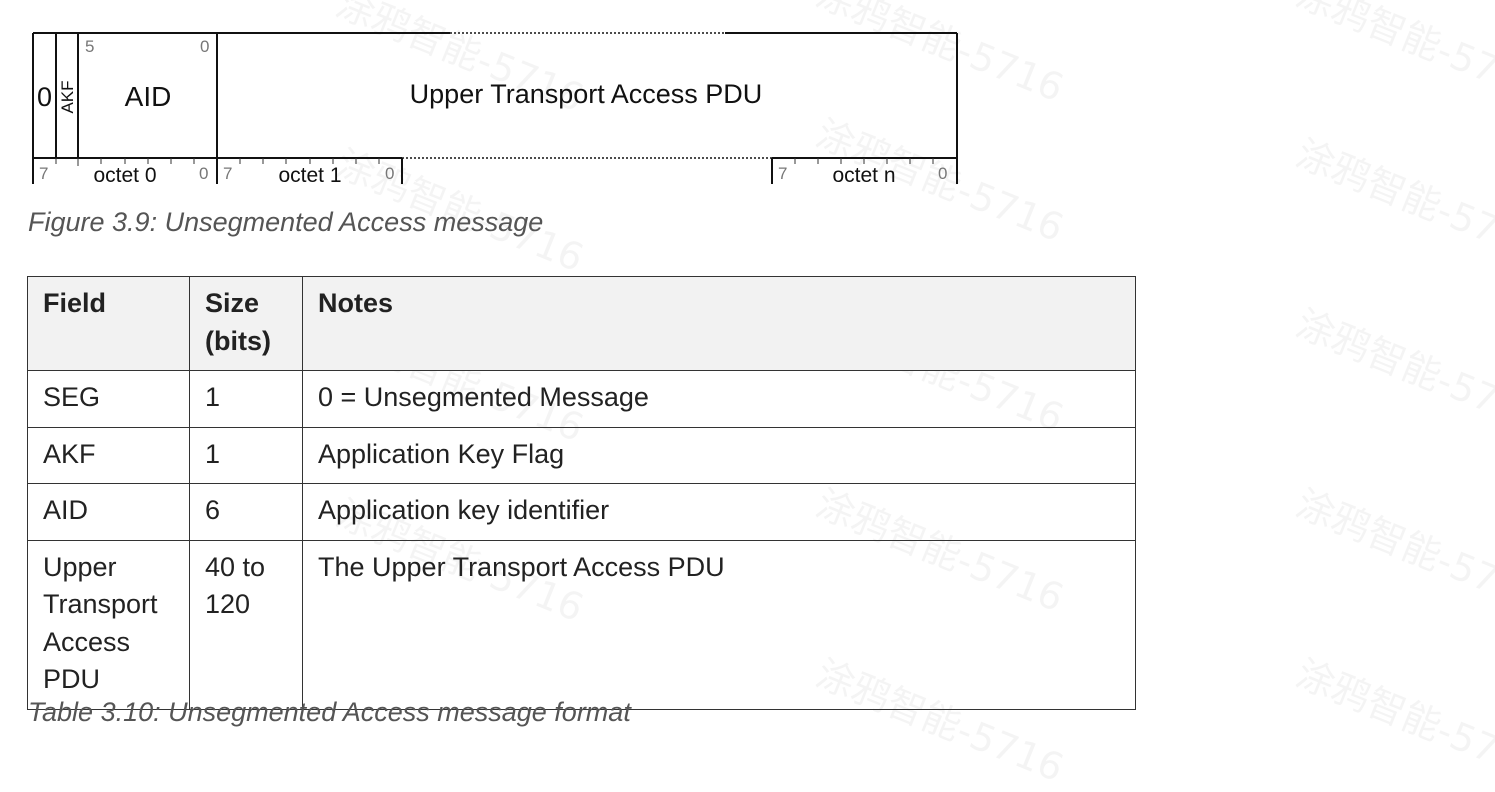 The height and width of the screenshot is (792, 1495). What do you see at coordinates (108, 323) in the screenshot?
I see `header-field: Field` at bounding box center [108, 323].